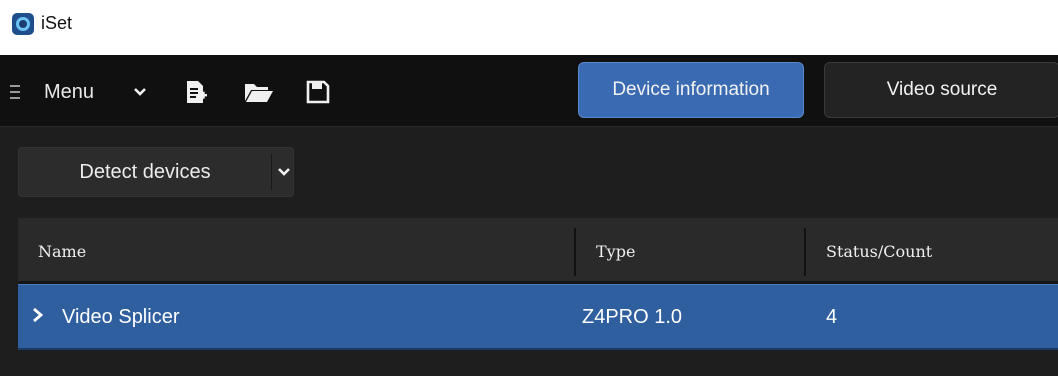  What do you see at coordinates (38, 317) in the screenshot?
I see `expand-chevron-icon` at bounding box center [38, 317].